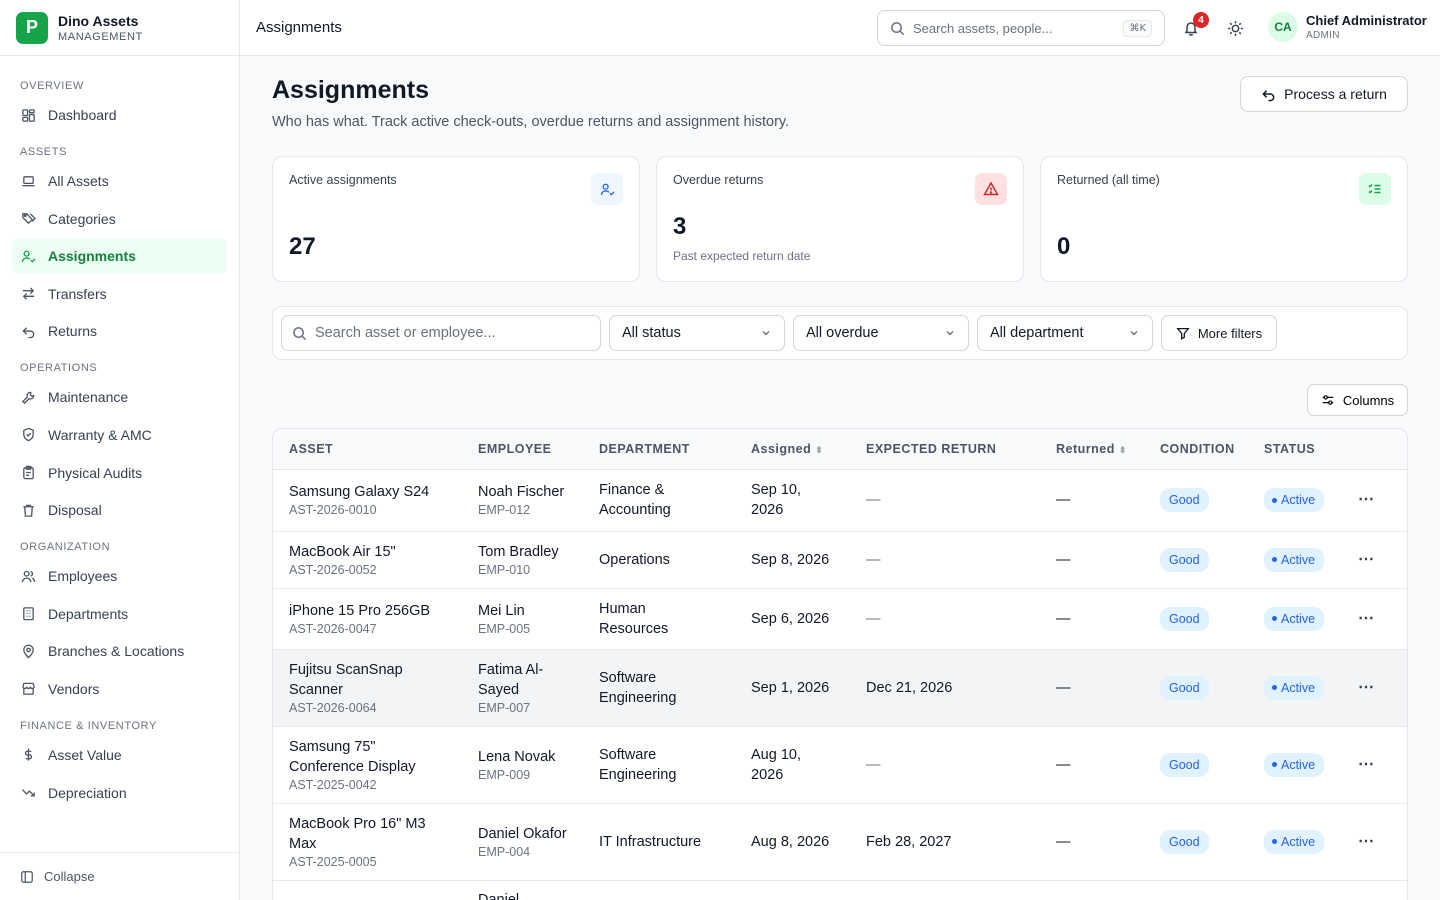  What do you see at coordinates (1295, 890) in the screenshot?
I see `status-cell` at bounding box center [1295, 890].